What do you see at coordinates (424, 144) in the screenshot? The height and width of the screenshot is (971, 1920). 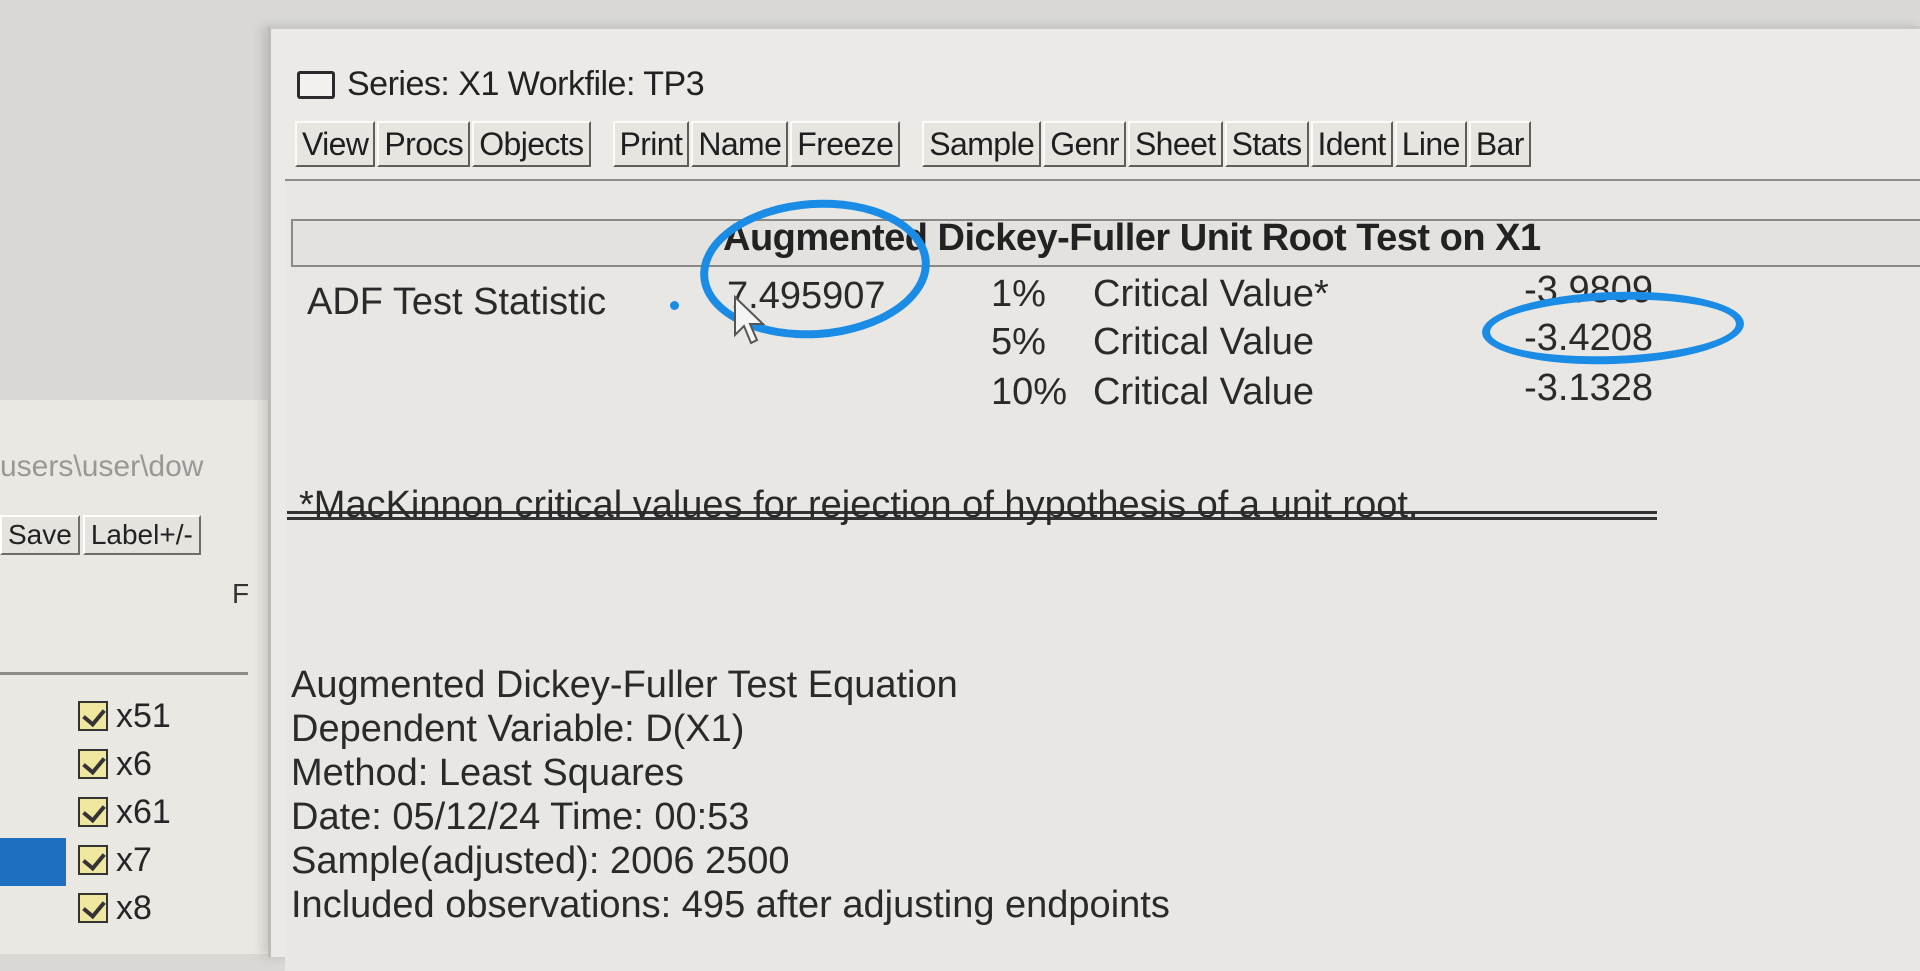 I see `procs-button: Procs` at bounding box center [424, 144].